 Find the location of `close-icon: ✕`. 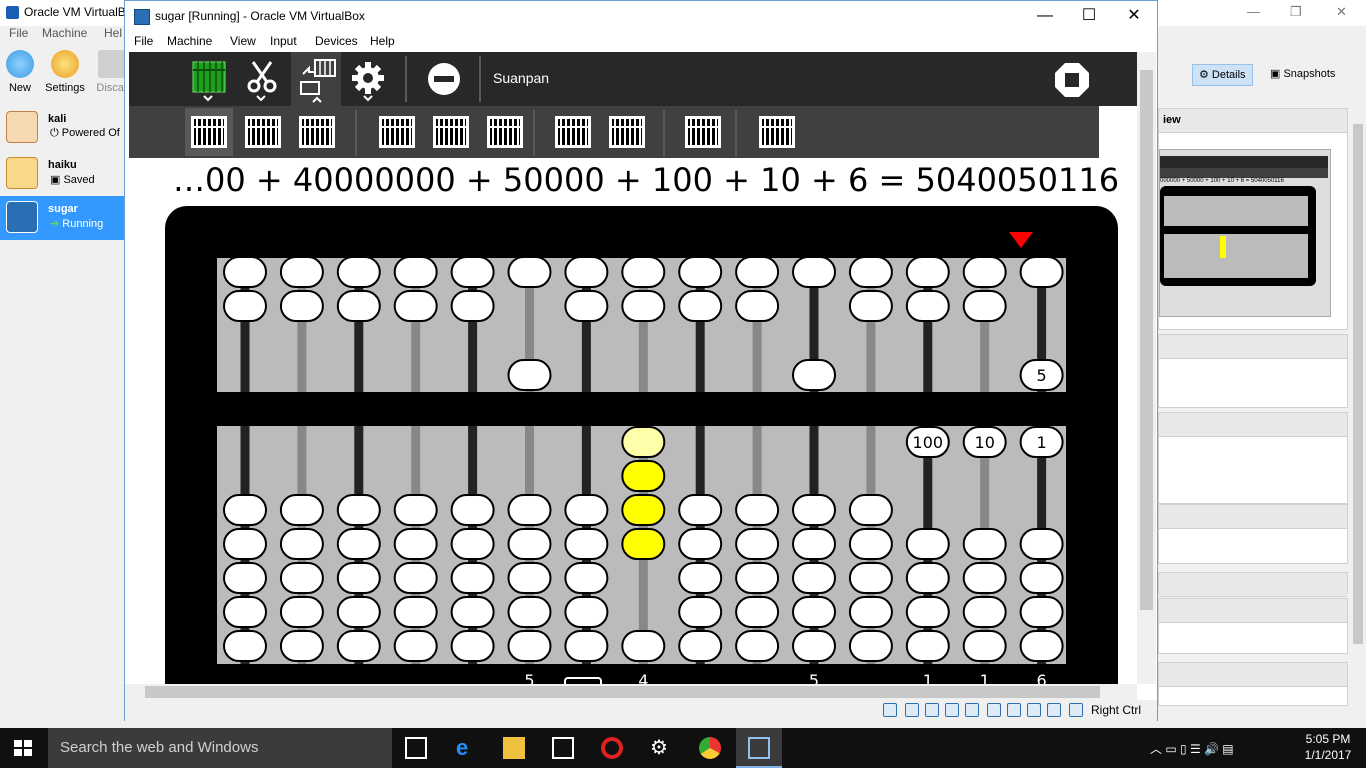

close-icon: ✕ is located at coordinates (1341, 12).